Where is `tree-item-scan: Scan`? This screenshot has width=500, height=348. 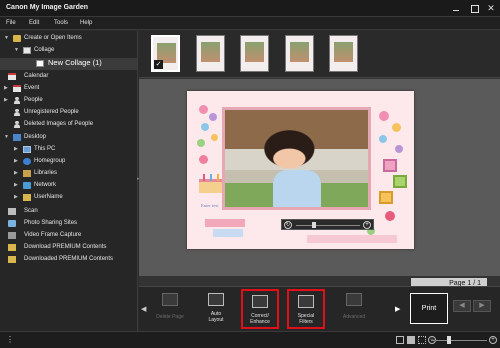 tree-item-scan: Scan is located at coordinates (70, 212).